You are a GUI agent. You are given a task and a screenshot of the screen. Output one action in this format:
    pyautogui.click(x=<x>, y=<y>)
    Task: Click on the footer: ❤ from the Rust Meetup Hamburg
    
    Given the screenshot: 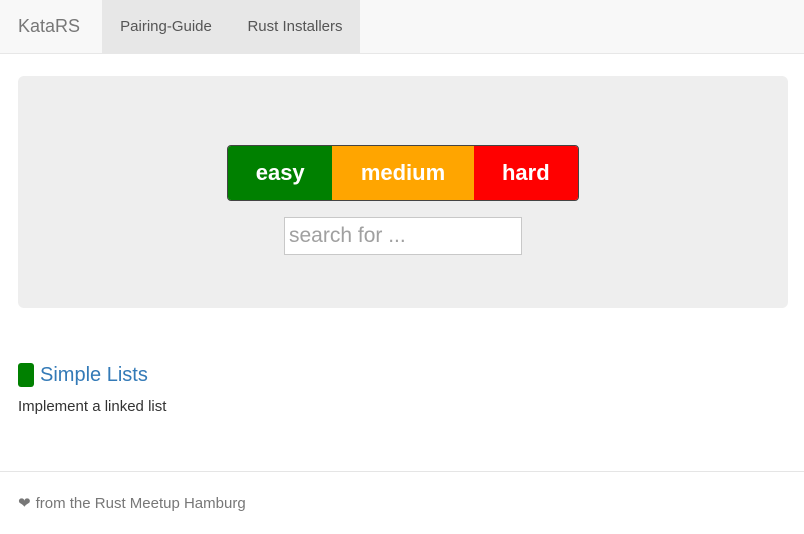 What is the action you would take?
    pyautogui.click(x=402, y=502)
    